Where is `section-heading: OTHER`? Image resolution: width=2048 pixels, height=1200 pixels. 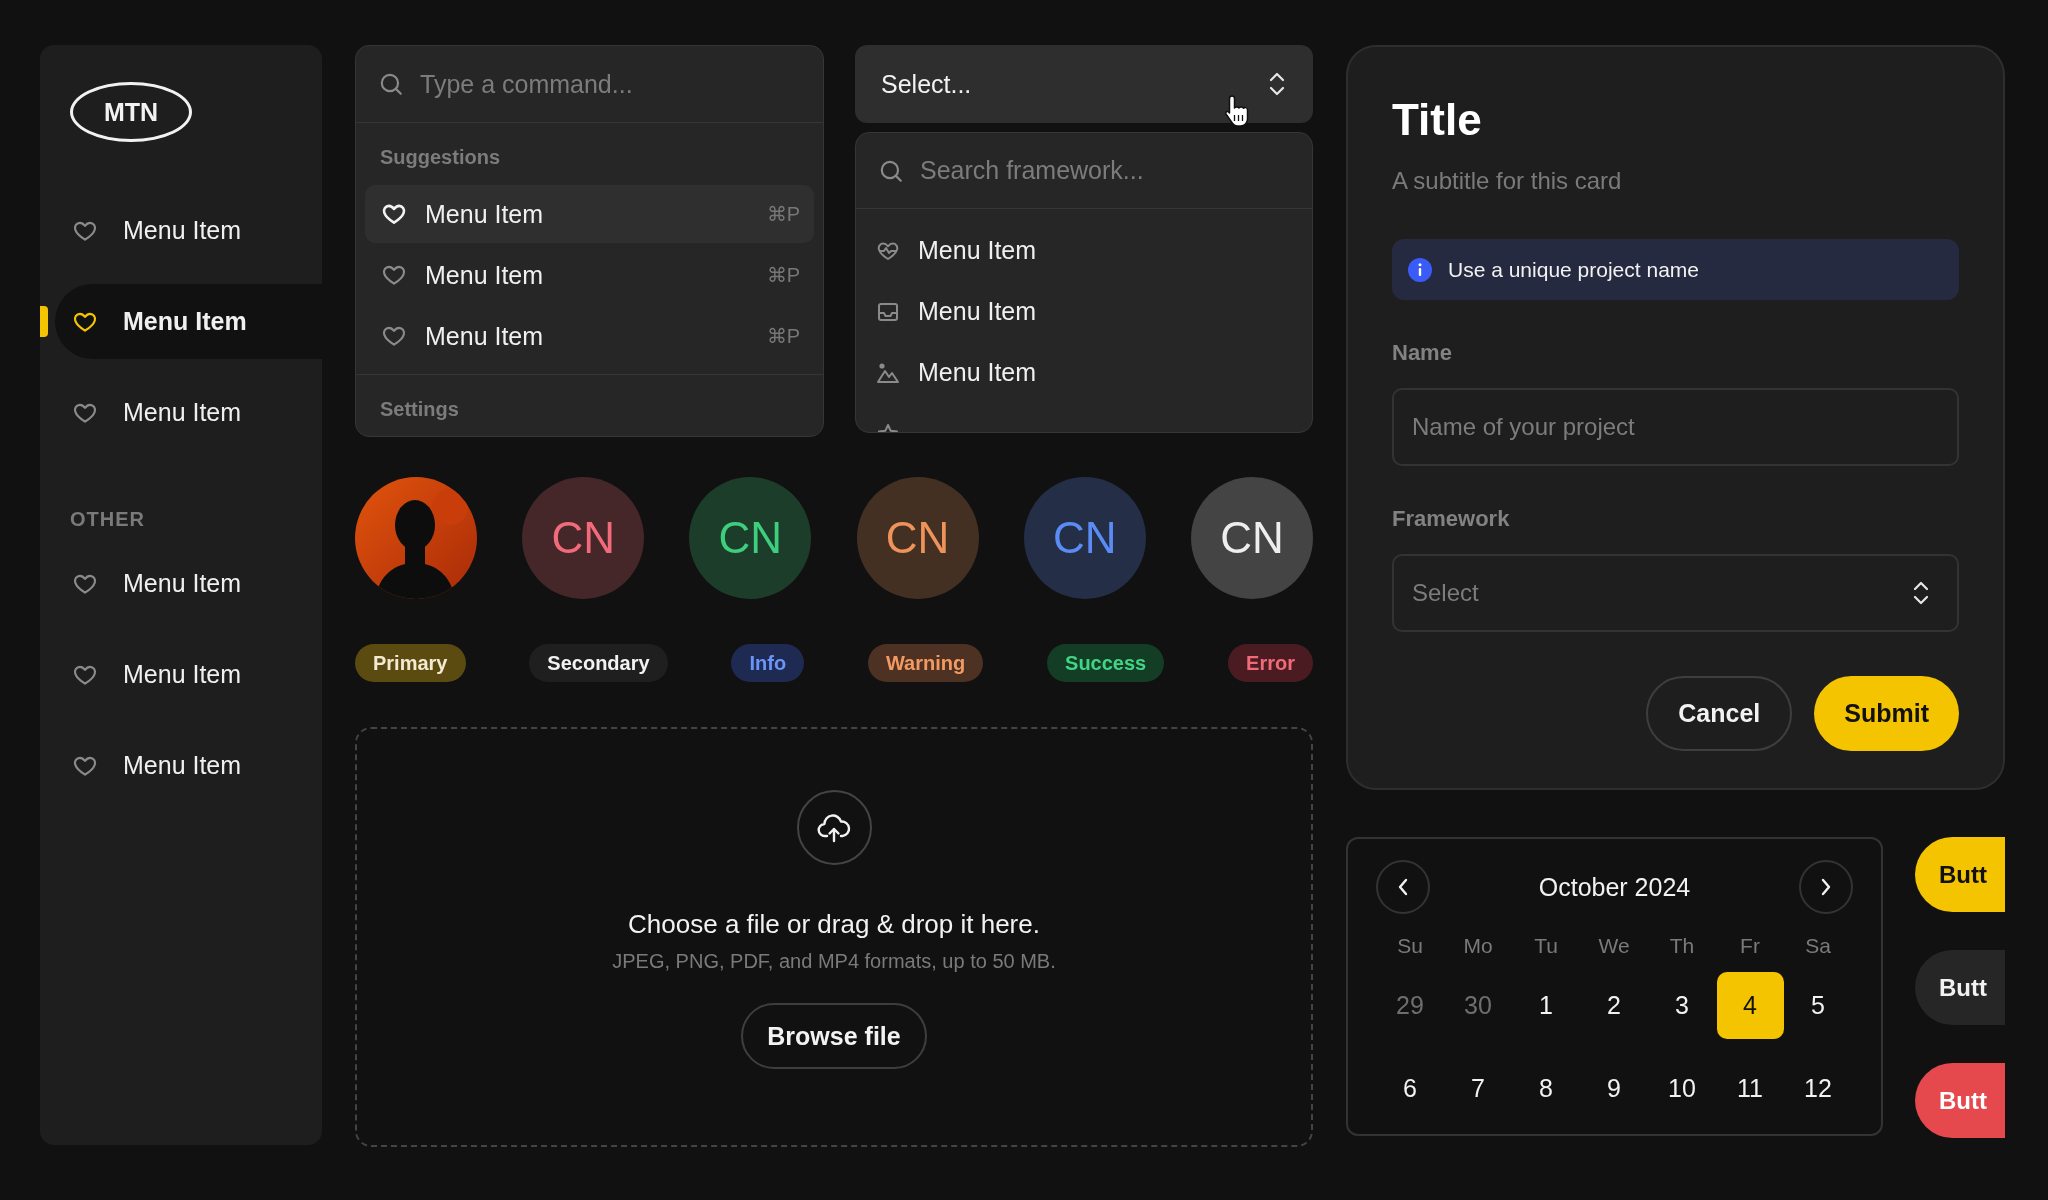 section-heading: OTHER is located at coordinates (108, 519).